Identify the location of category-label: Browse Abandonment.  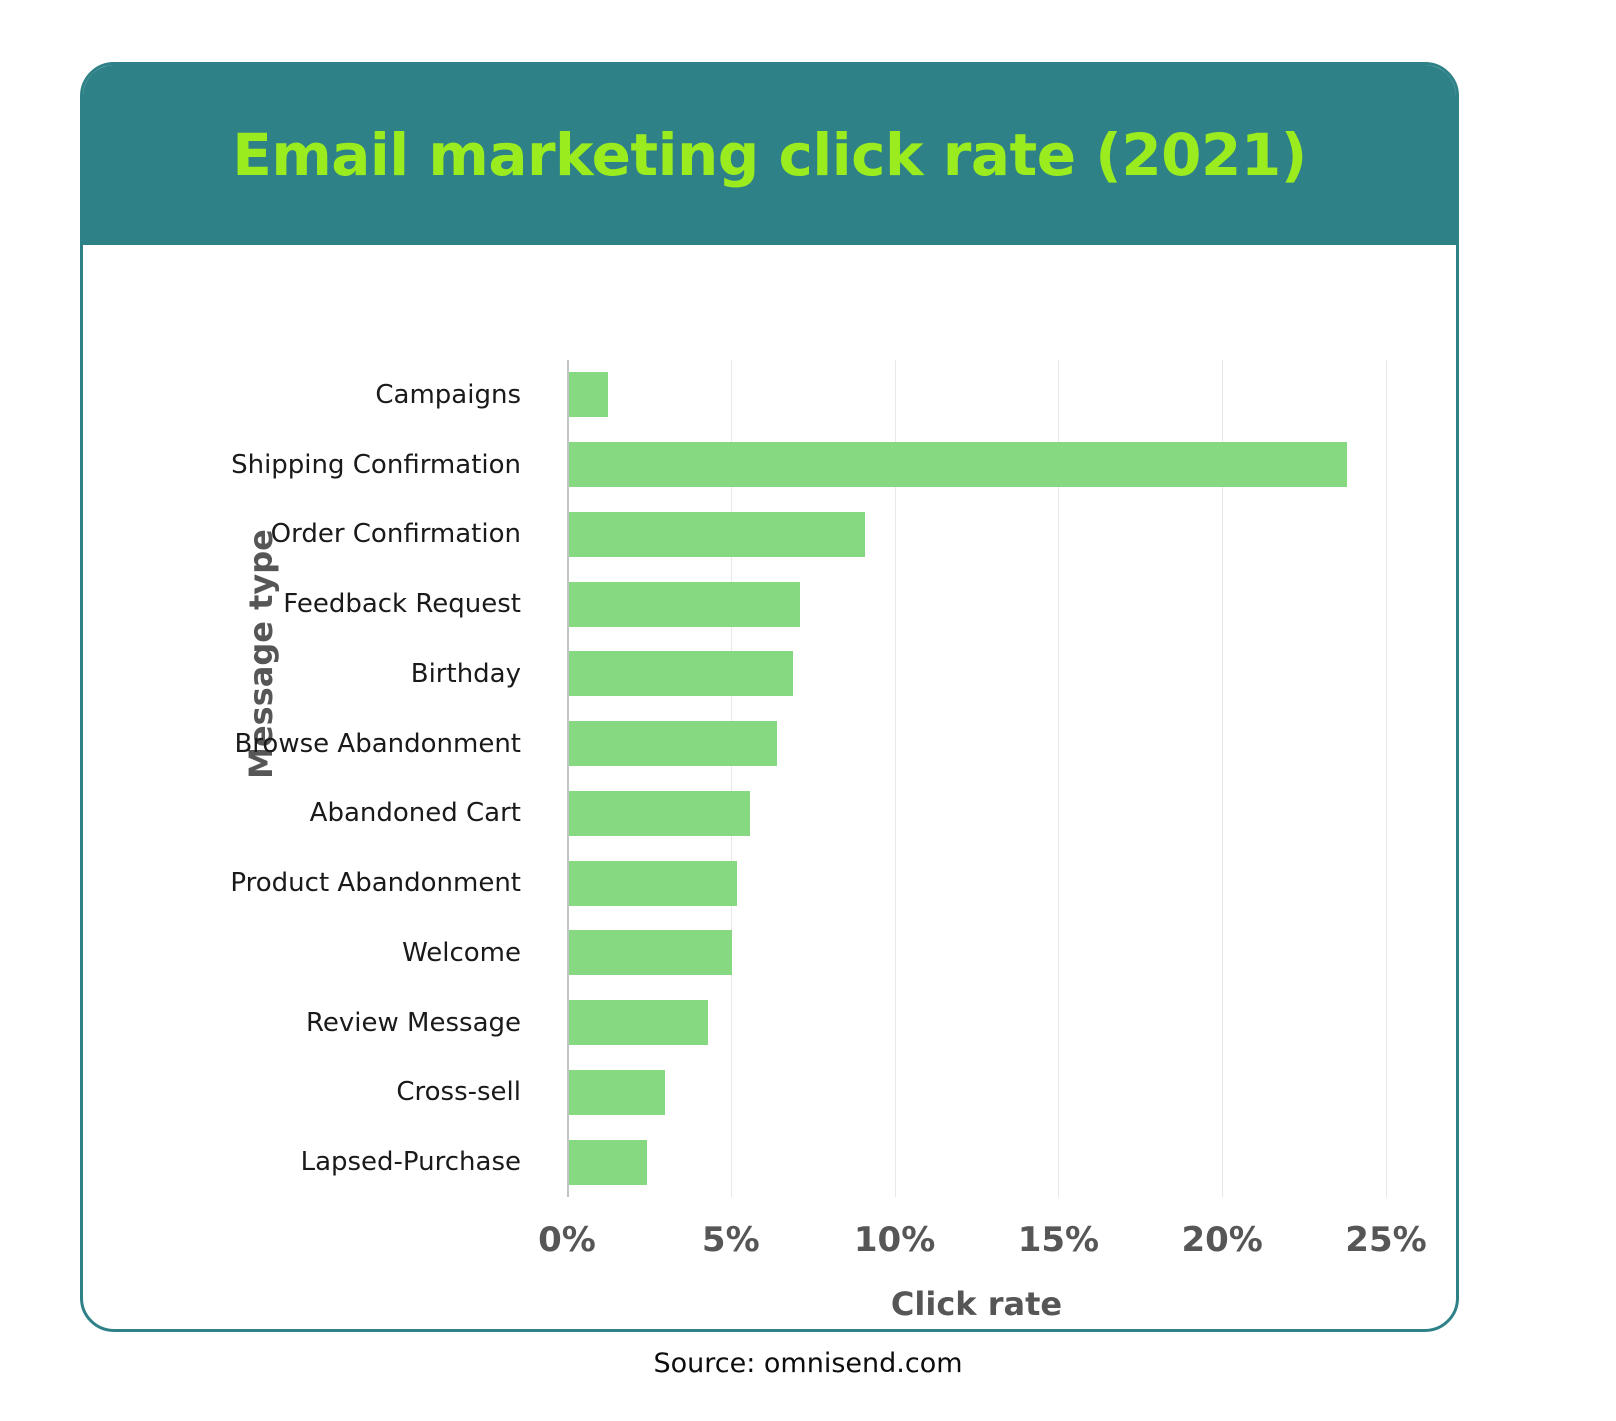
(377, 743).